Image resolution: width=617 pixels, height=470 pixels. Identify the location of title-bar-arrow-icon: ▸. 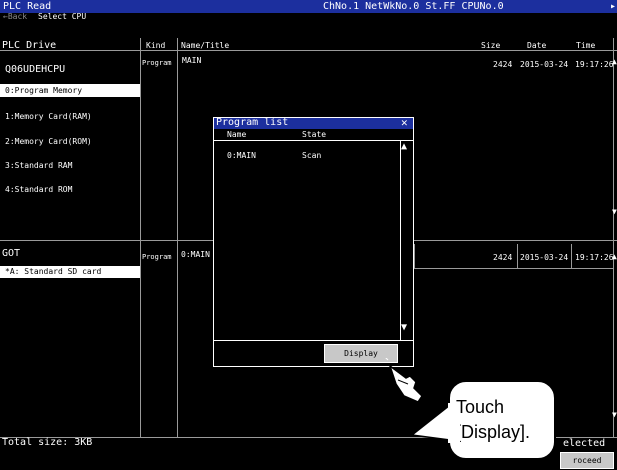
(613, 6).